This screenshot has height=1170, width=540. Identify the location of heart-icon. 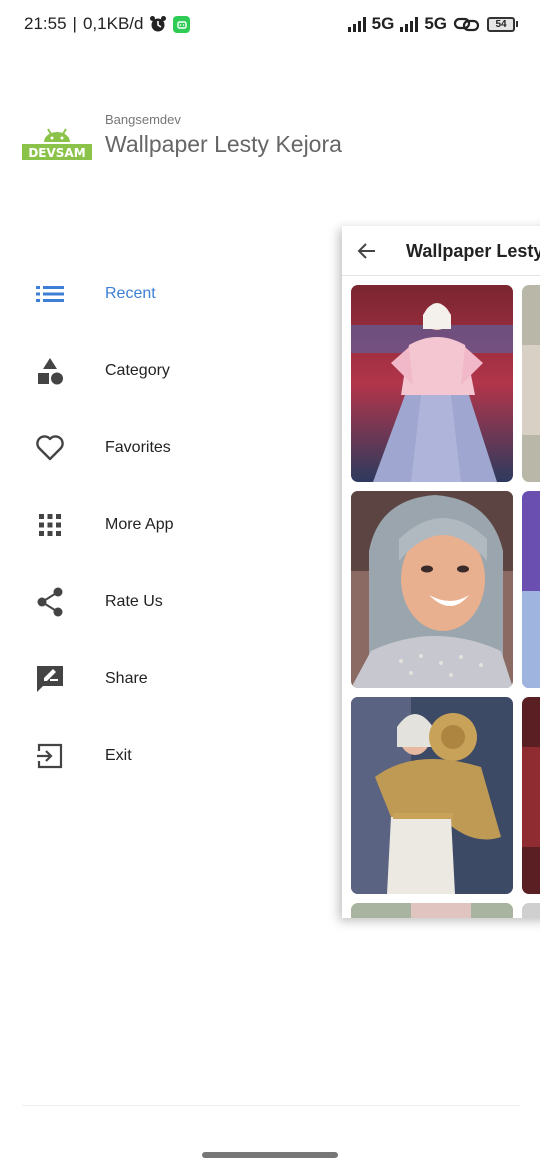
(50, 448).